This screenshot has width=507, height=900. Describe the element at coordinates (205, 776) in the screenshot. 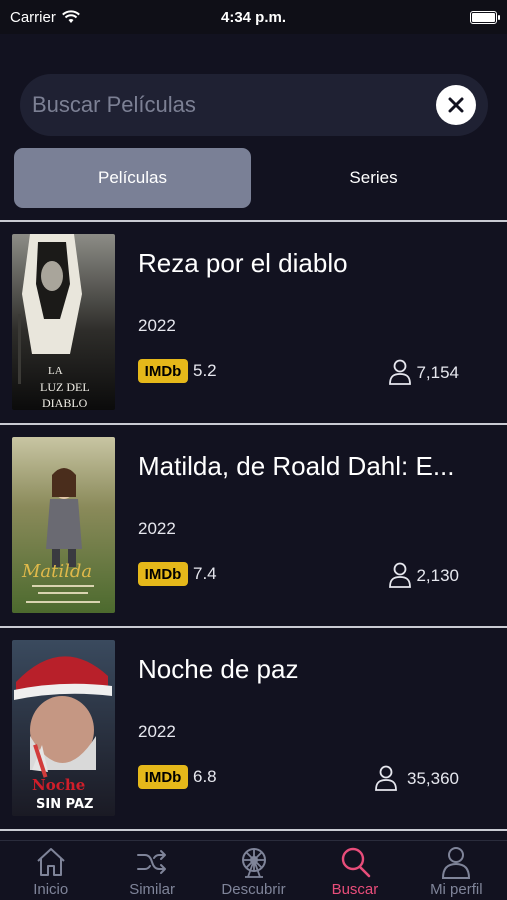

I see `imdb-rating: 6.8` at that location.